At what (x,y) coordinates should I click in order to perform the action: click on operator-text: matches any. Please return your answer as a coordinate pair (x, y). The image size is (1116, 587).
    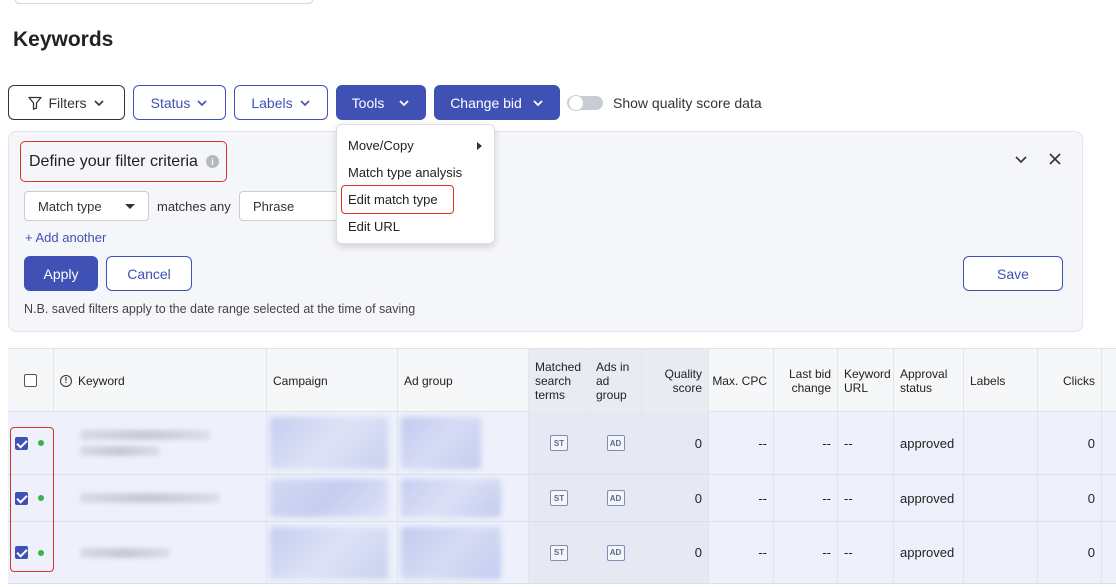
    Looking at the image, I should click on (194, 206).